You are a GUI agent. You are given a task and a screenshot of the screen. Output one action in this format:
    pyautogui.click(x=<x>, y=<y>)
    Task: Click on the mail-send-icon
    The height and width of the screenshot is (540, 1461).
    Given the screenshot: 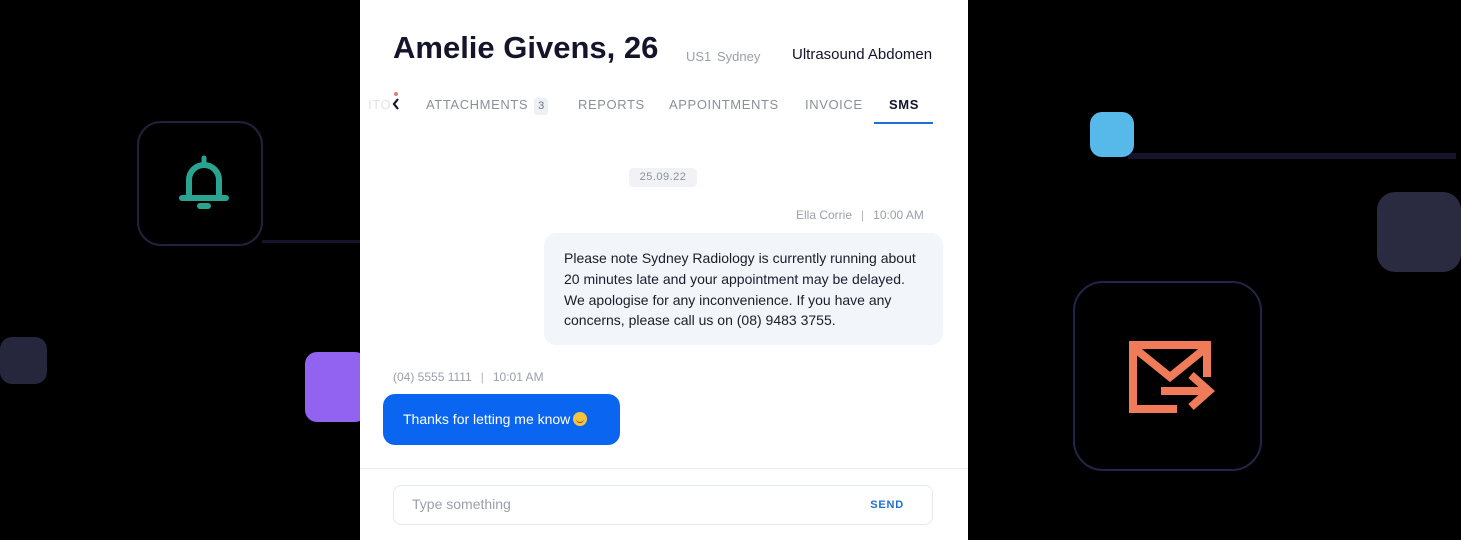 What is the action you would take?
    pyautogui.click(x=1173, y=381)
    